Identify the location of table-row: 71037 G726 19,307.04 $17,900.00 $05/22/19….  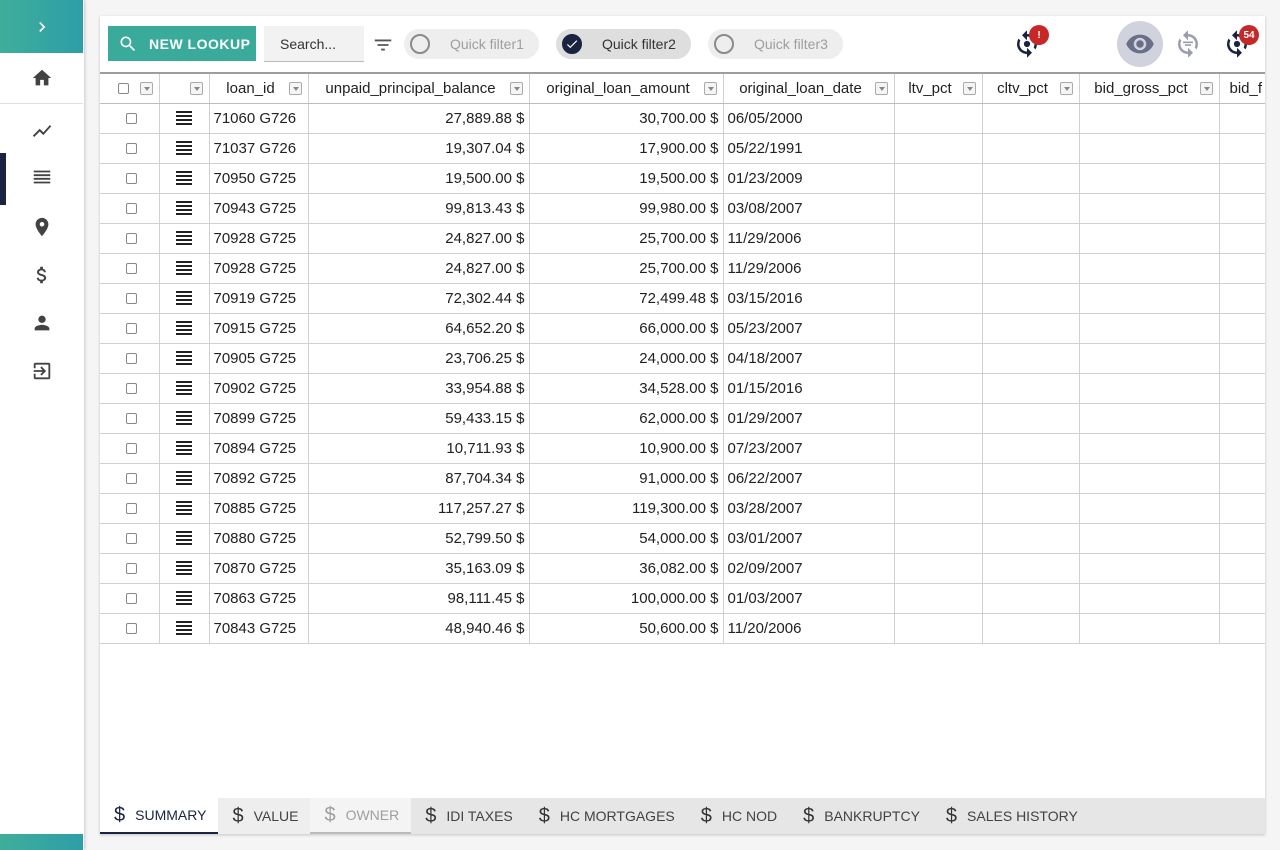
(682, 148).